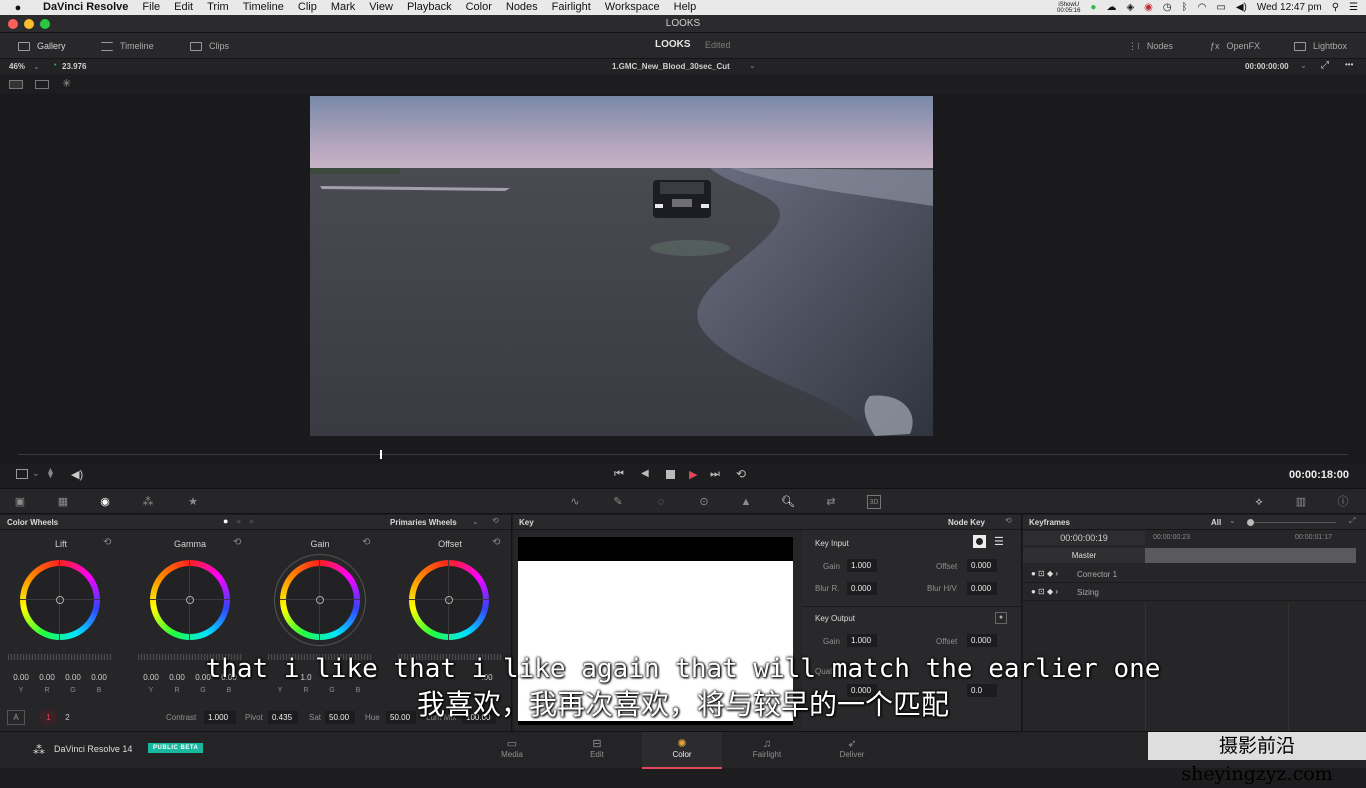 The height and width of the screenshot is (788, 1366). Describe the element at coordinates (685, 7) in the screenshot. I see `menu-help: Help` at that location.